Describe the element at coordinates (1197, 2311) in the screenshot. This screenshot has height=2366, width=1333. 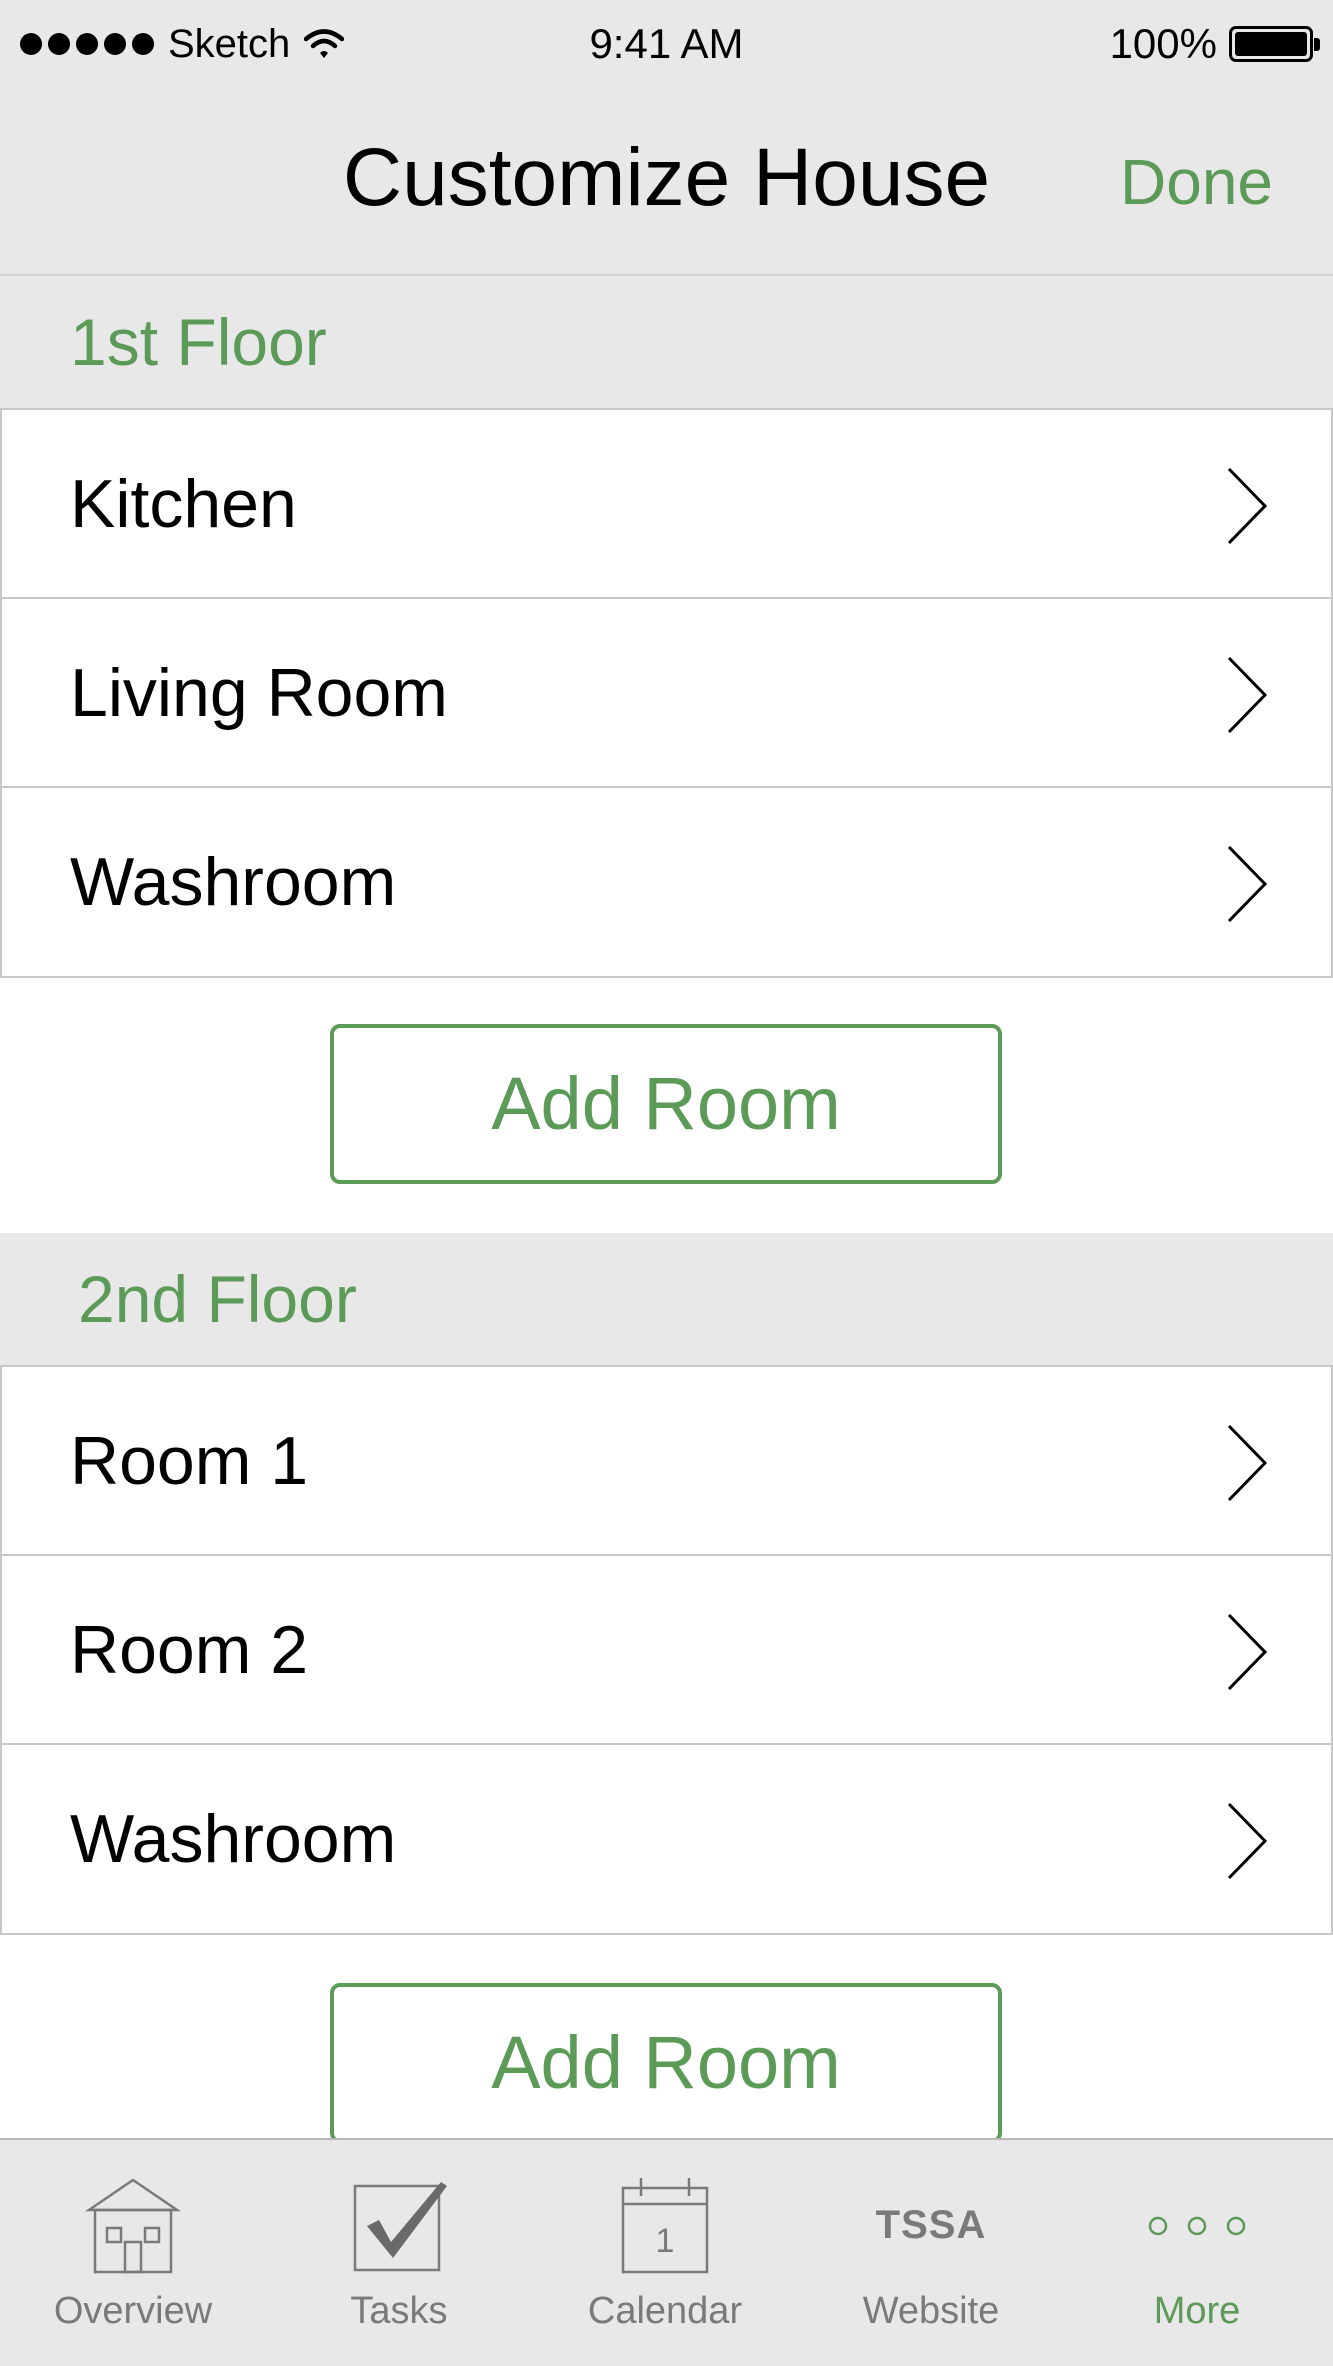
I see `tab-label: More` at that location.